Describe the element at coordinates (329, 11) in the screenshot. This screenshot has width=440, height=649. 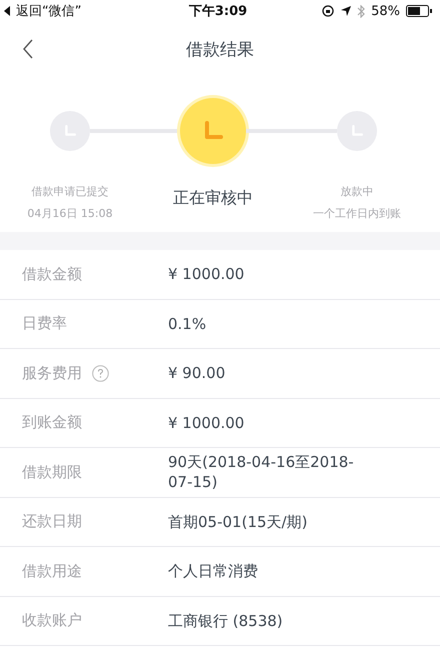
I see `rotation-lock-icon` at that location.